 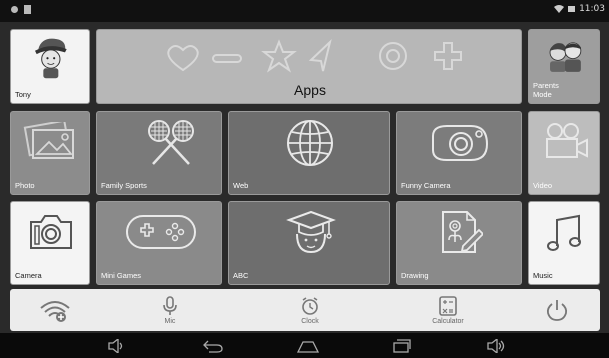 I want to click on video-tile: Video, so click(x=564, y=153).